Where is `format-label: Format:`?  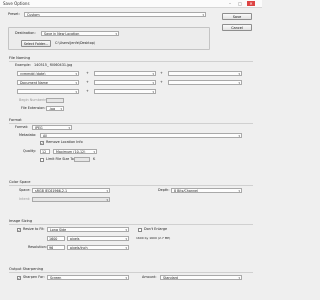 format-label: Format: is located at coordinates (22, 127).